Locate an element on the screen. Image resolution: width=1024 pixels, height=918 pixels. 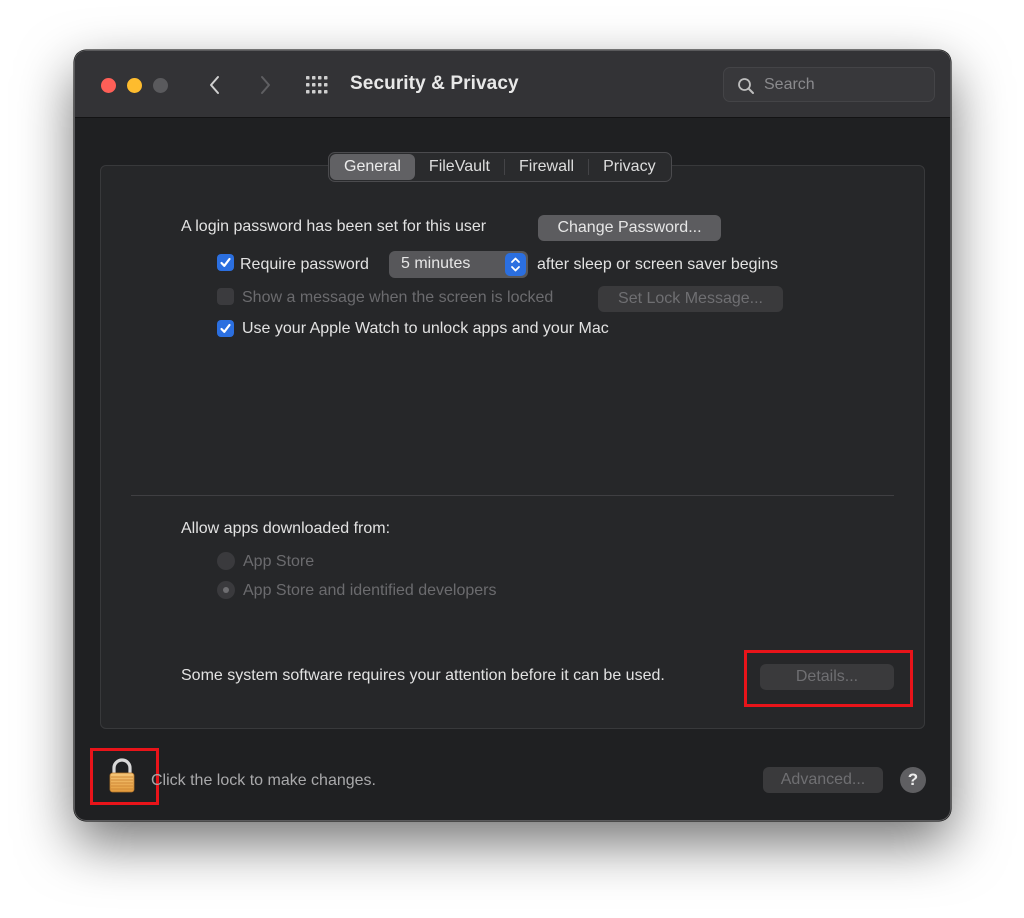
lock-hint-text: Click the lock to make changes. is located at coordinates (263, 780).